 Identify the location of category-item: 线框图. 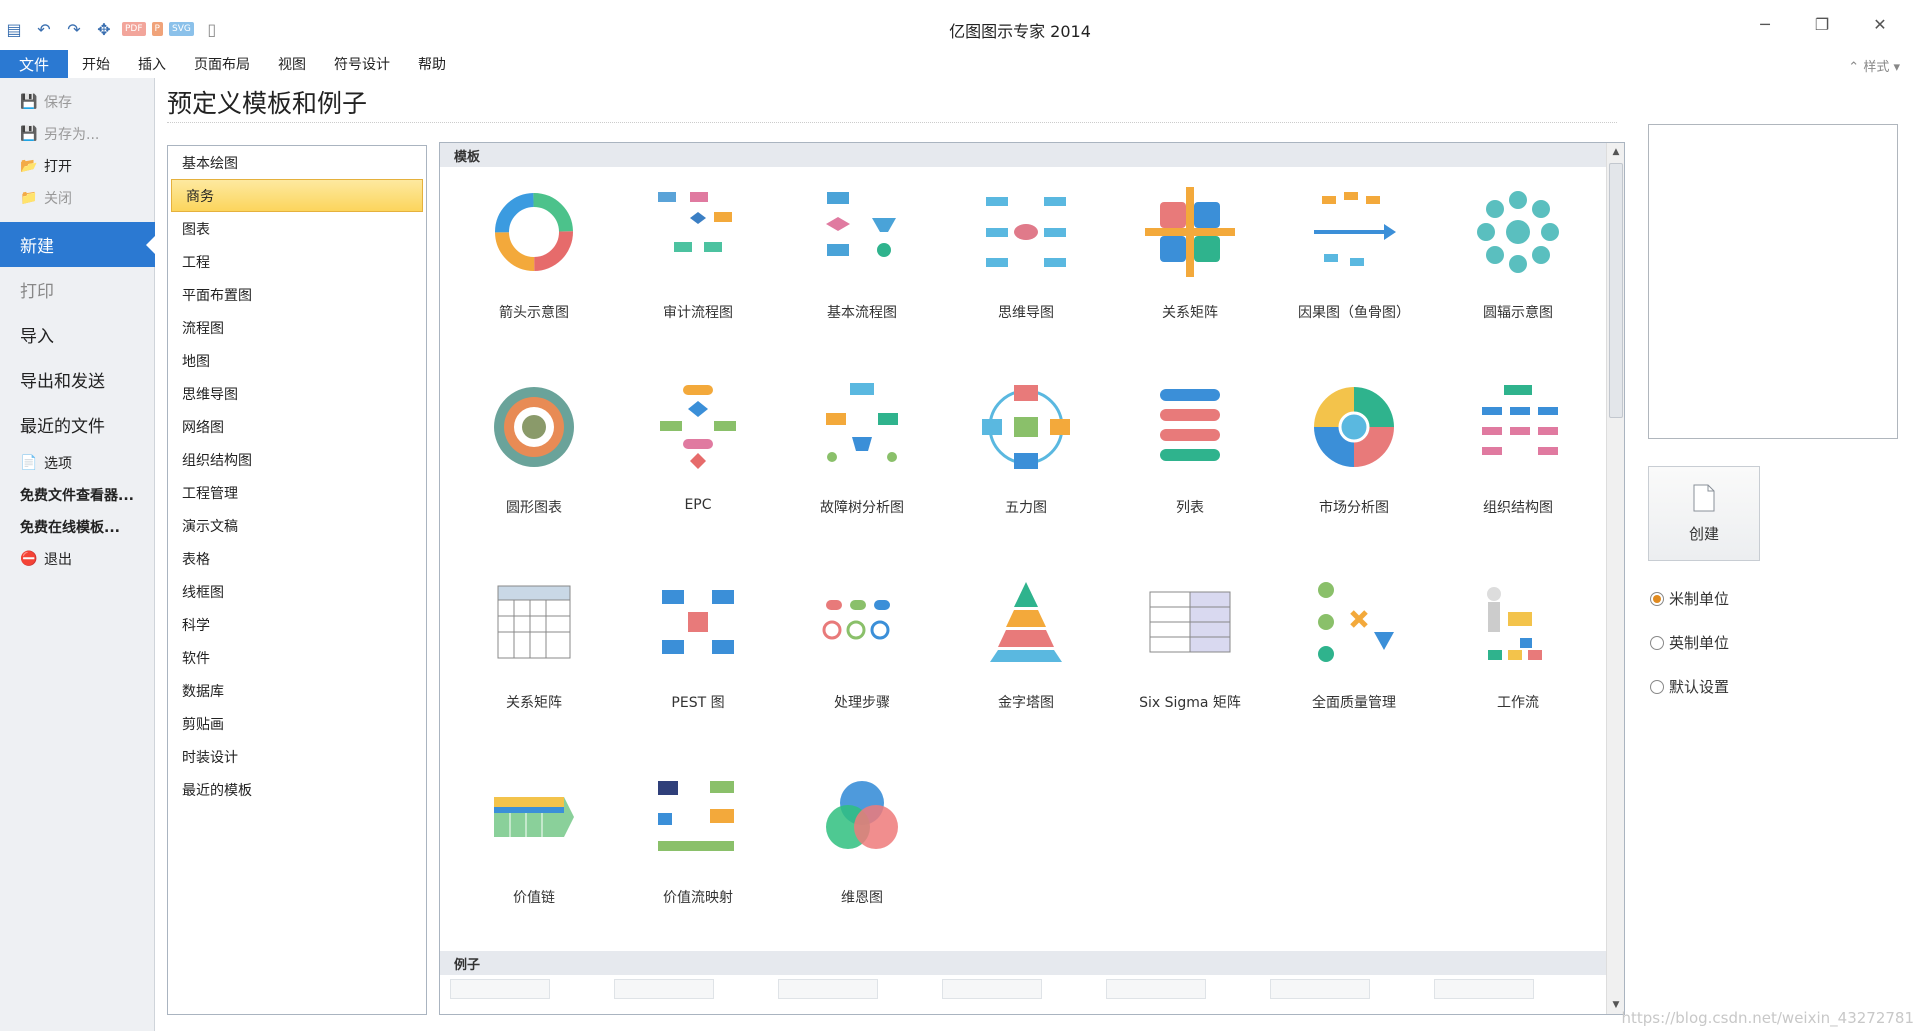
(297, 591).